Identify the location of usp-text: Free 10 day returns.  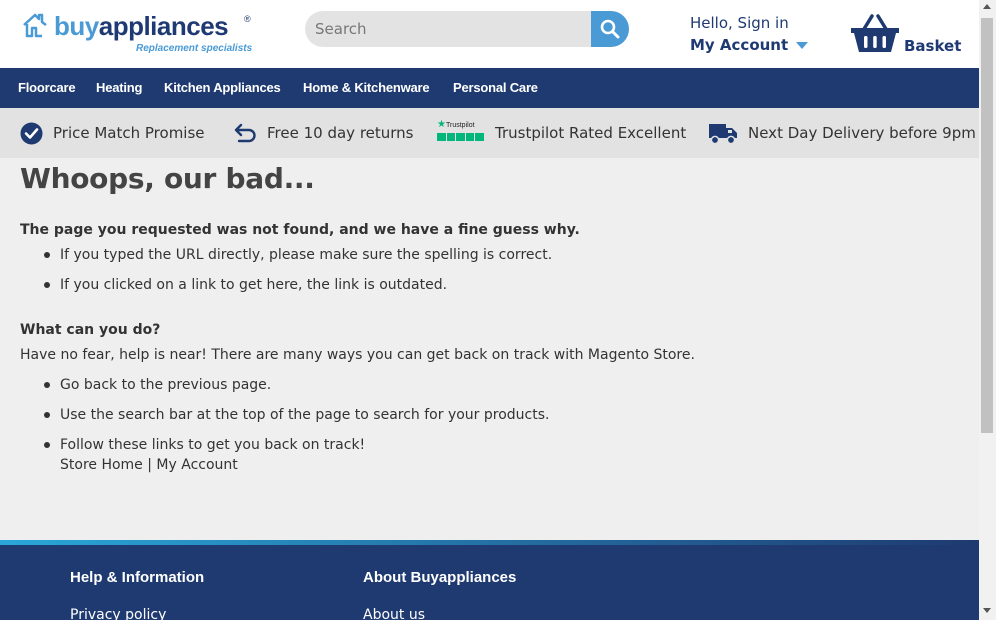
(340, 133).